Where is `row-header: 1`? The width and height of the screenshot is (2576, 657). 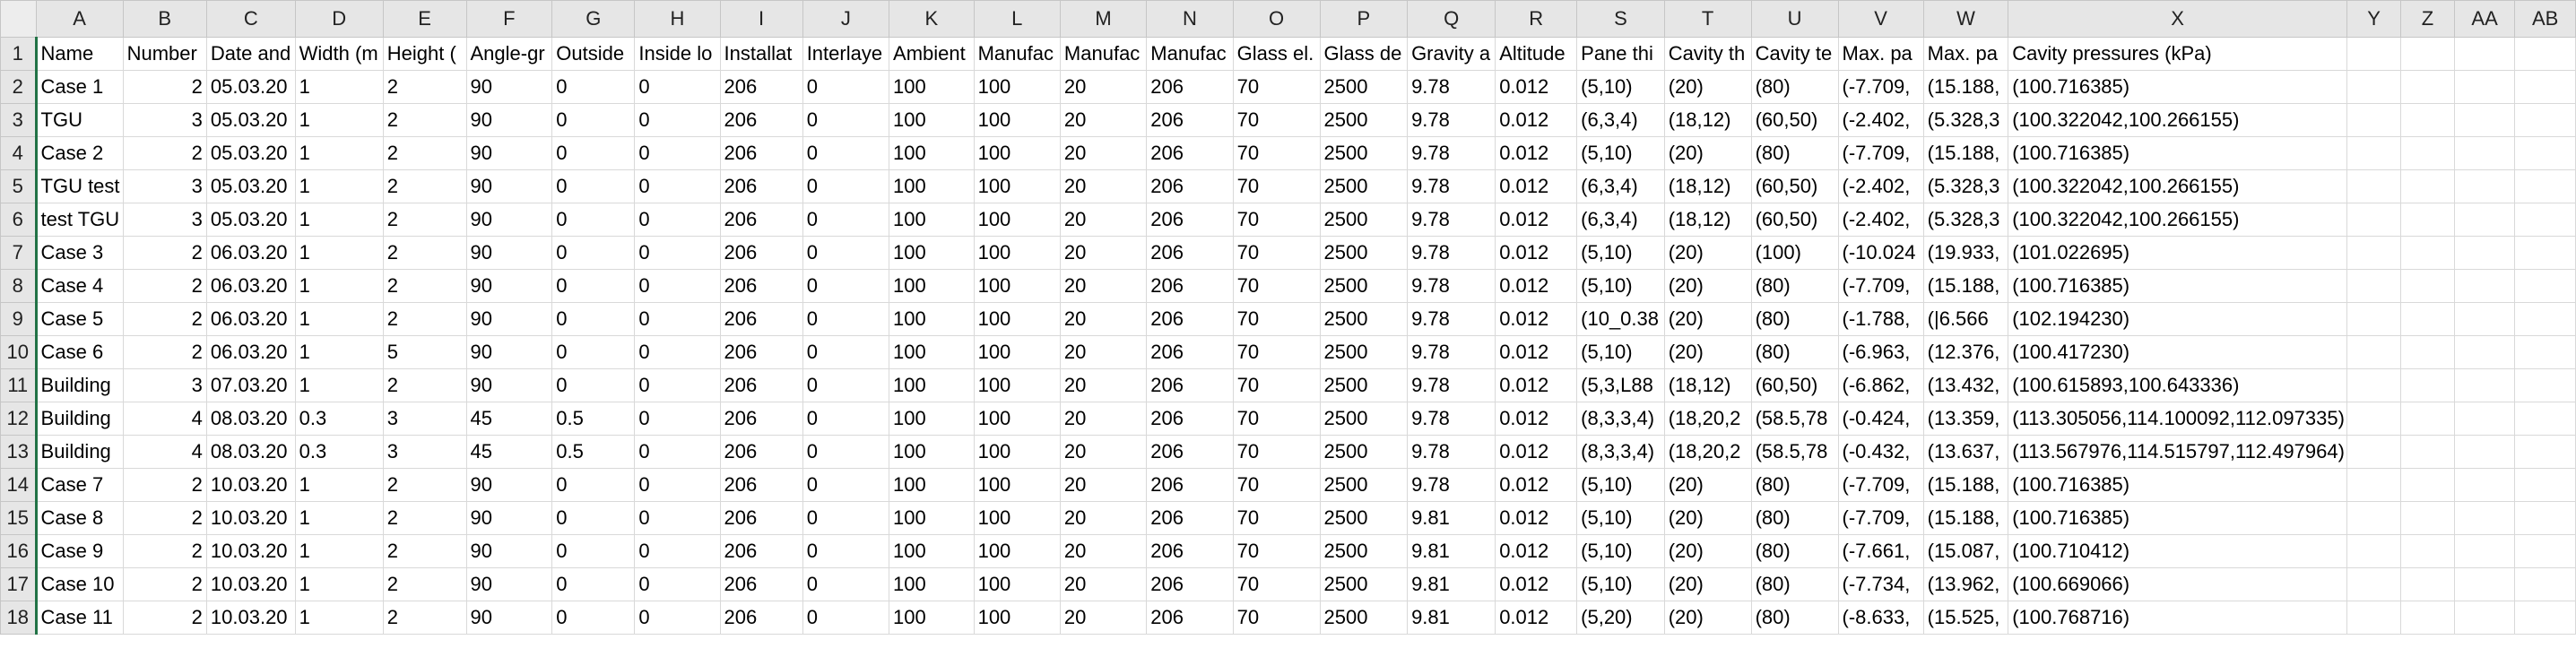 row-header: 1 is located at coordinates (19, 54).